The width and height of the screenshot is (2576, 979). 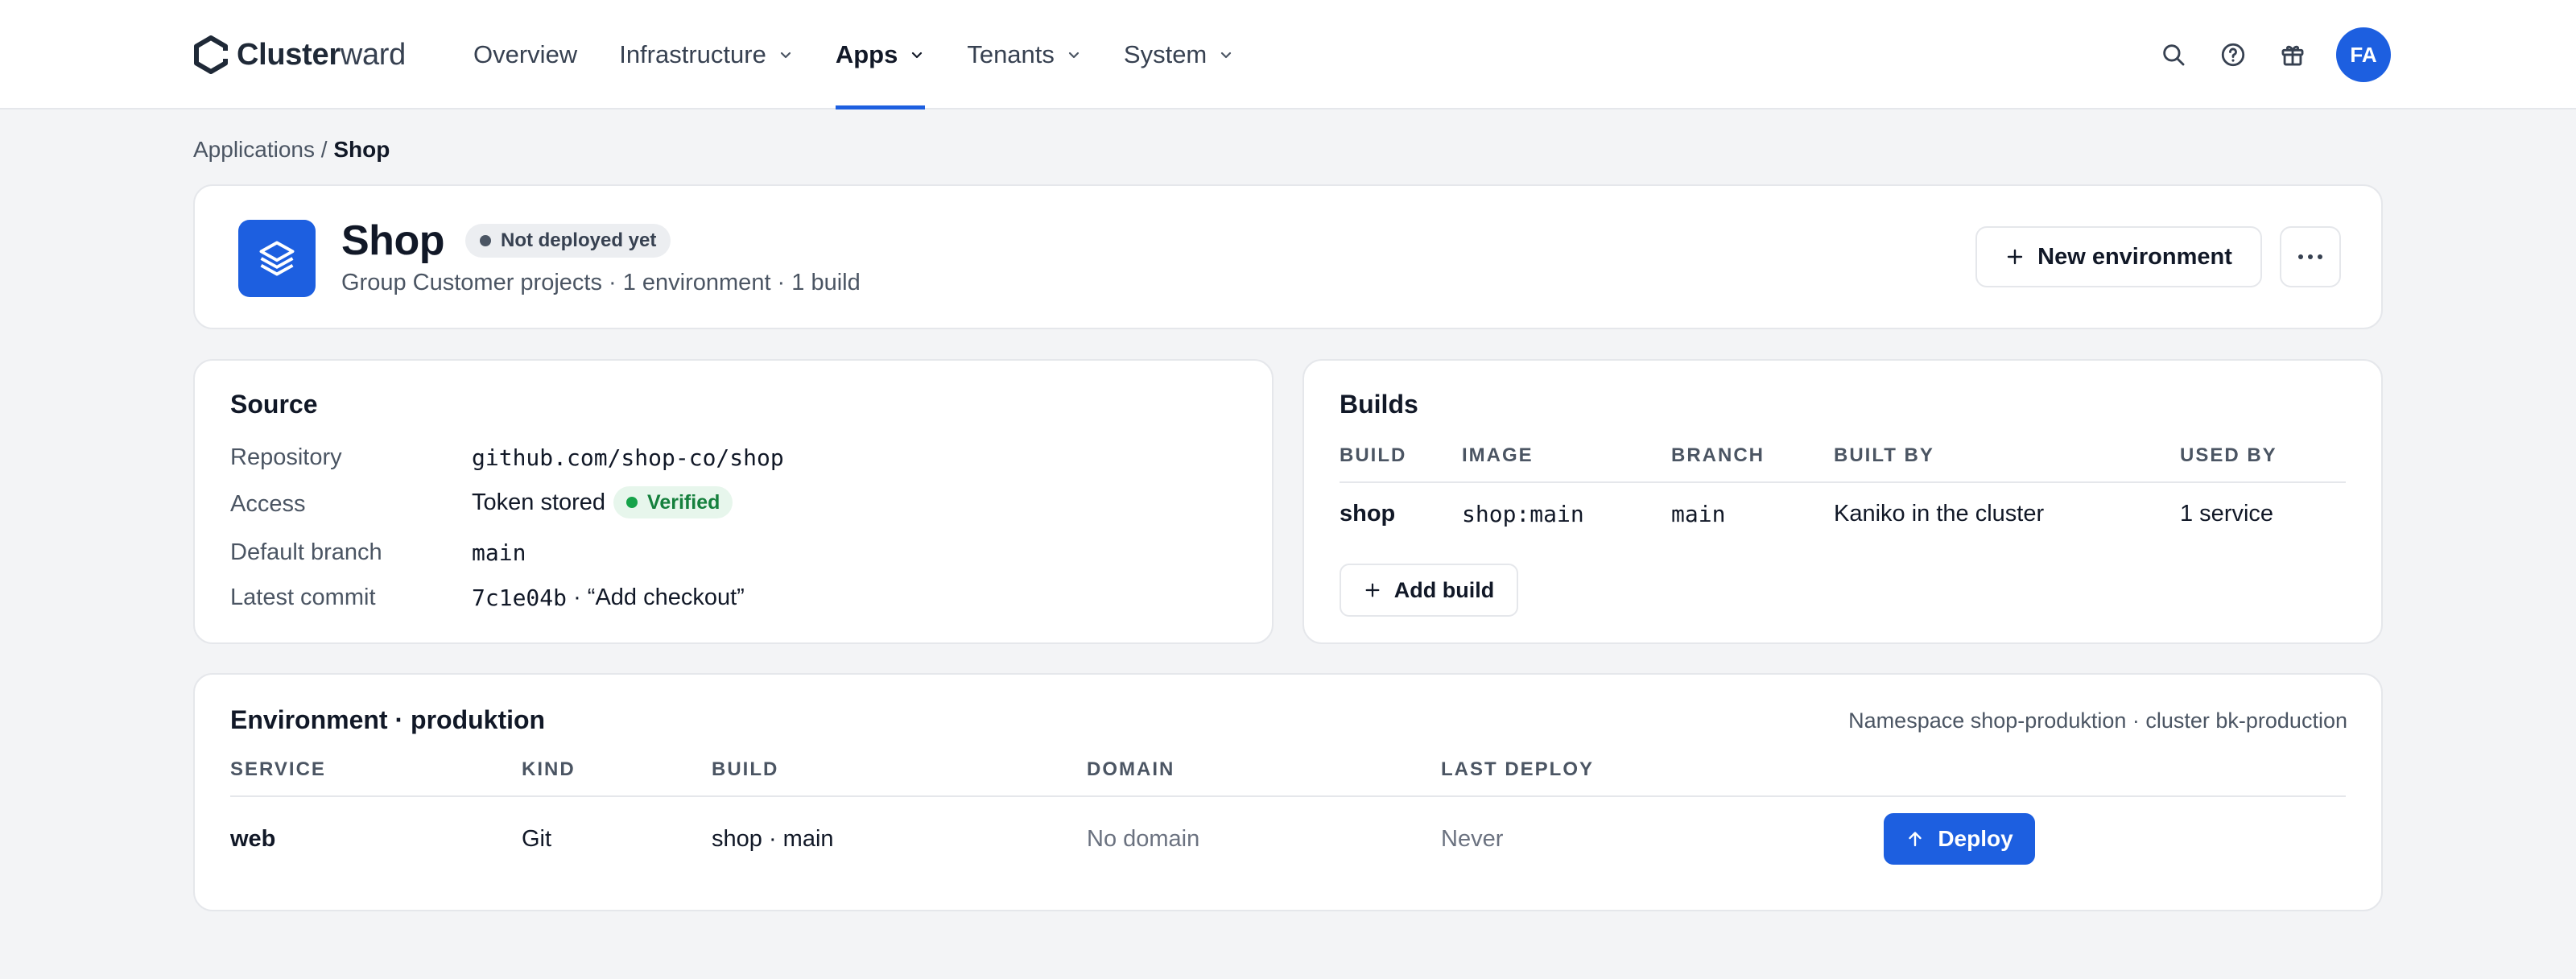 I want to click on breadcrumb: Applications / Shop, so click(x=291, y=150).